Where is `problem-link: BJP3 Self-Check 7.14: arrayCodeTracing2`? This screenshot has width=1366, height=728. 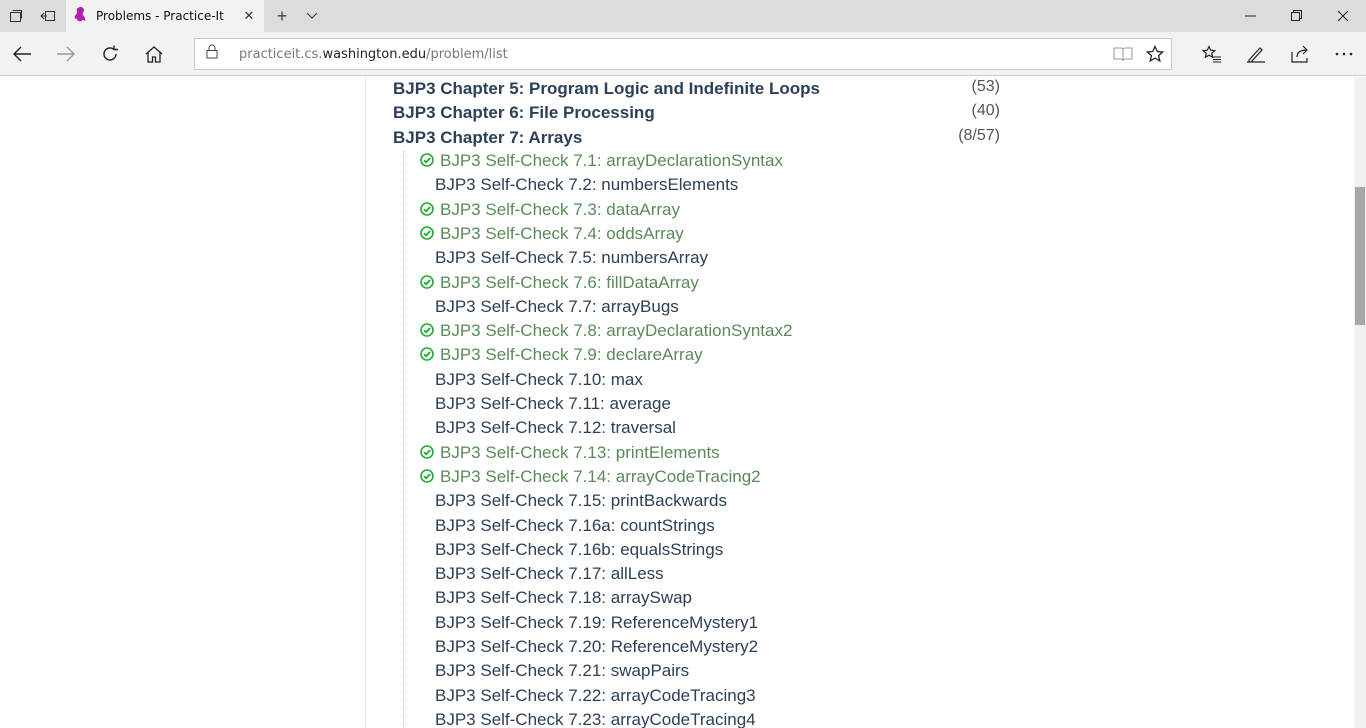 problem-link: BJP3 Self-Check 7.14: arrayCodeTracing2 is located at coordinates (600, 477).